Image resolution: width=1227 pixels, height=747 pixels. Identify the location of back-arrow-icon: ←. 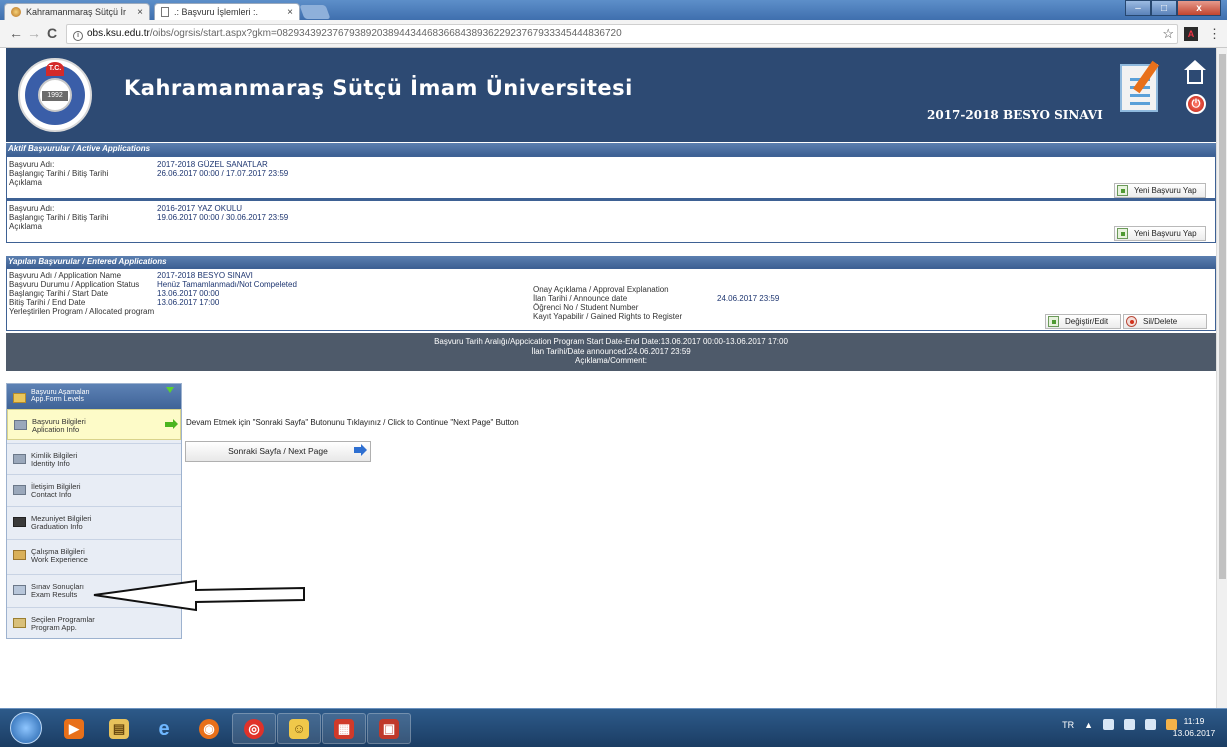
(16, 33).